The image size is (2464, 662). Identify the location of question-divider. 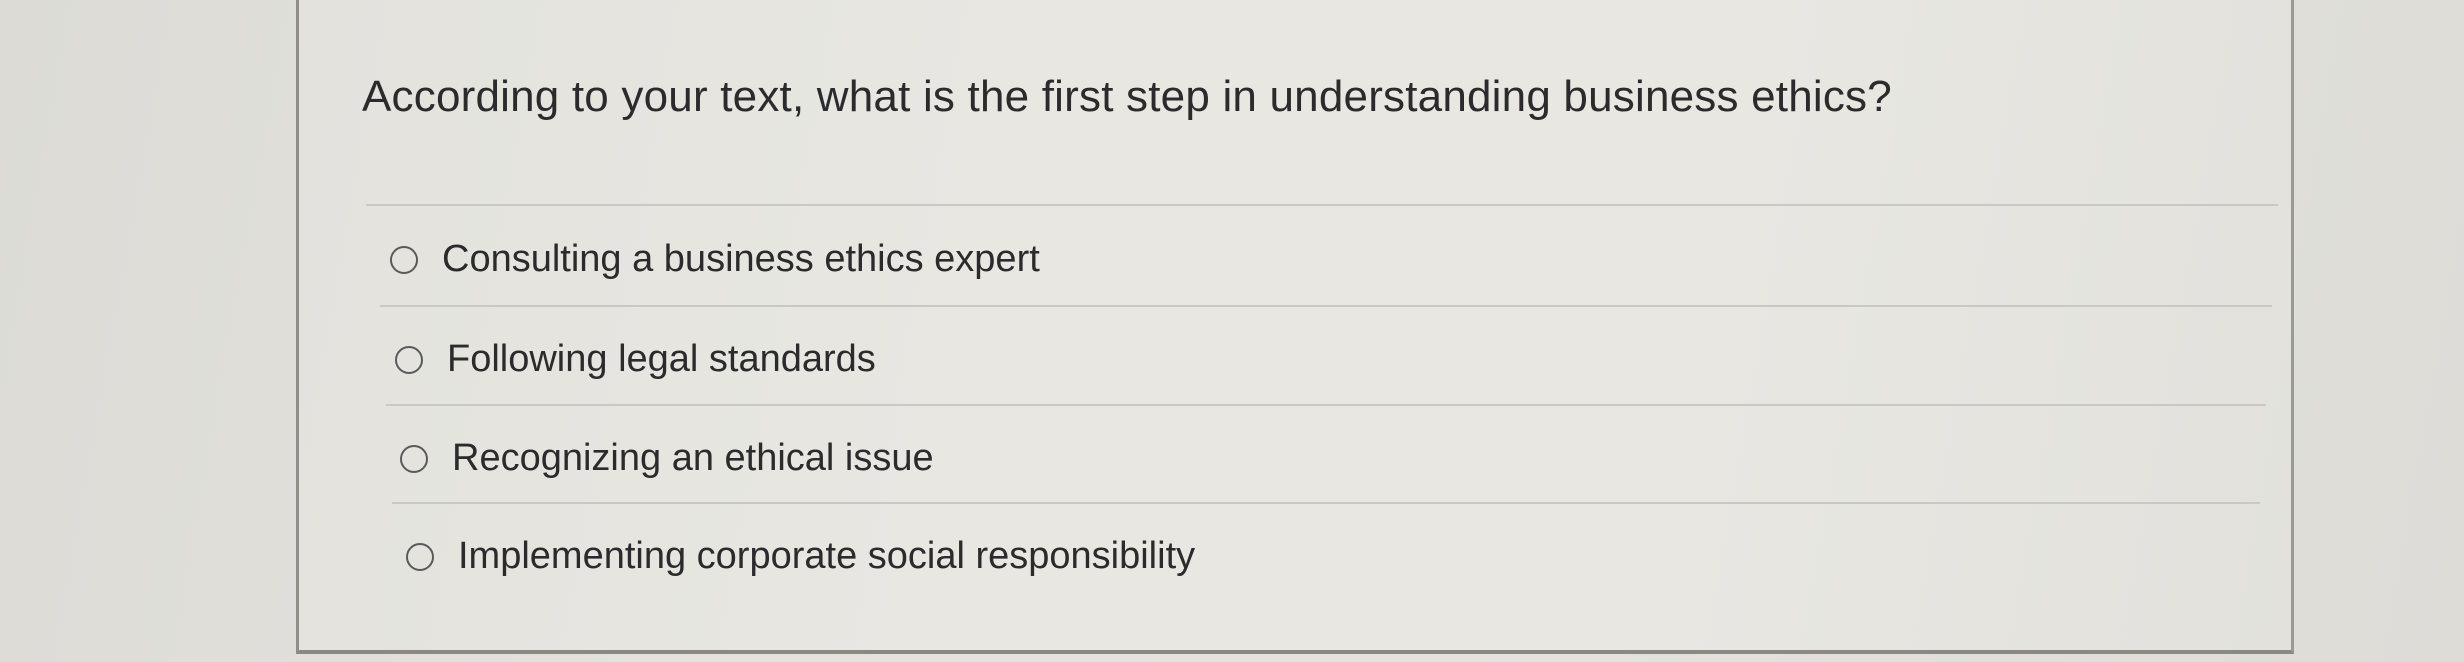
(1322, 205).